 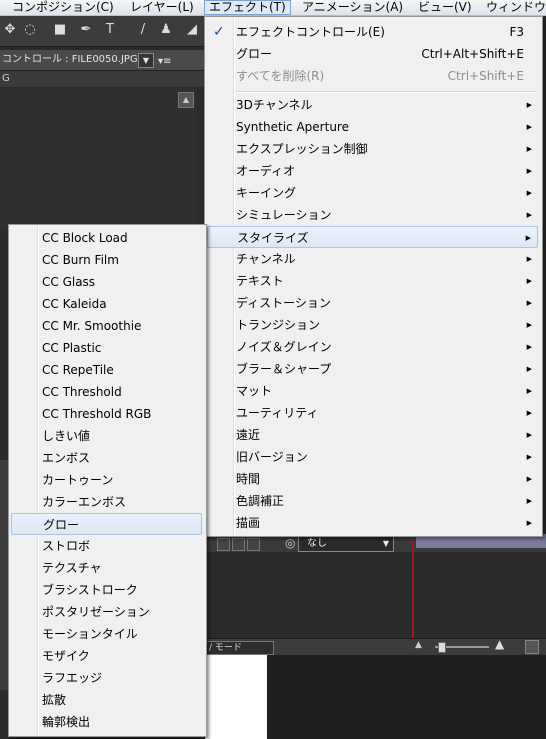 I want to click on parent-select: なし ▼, so click(x=346, y=544).